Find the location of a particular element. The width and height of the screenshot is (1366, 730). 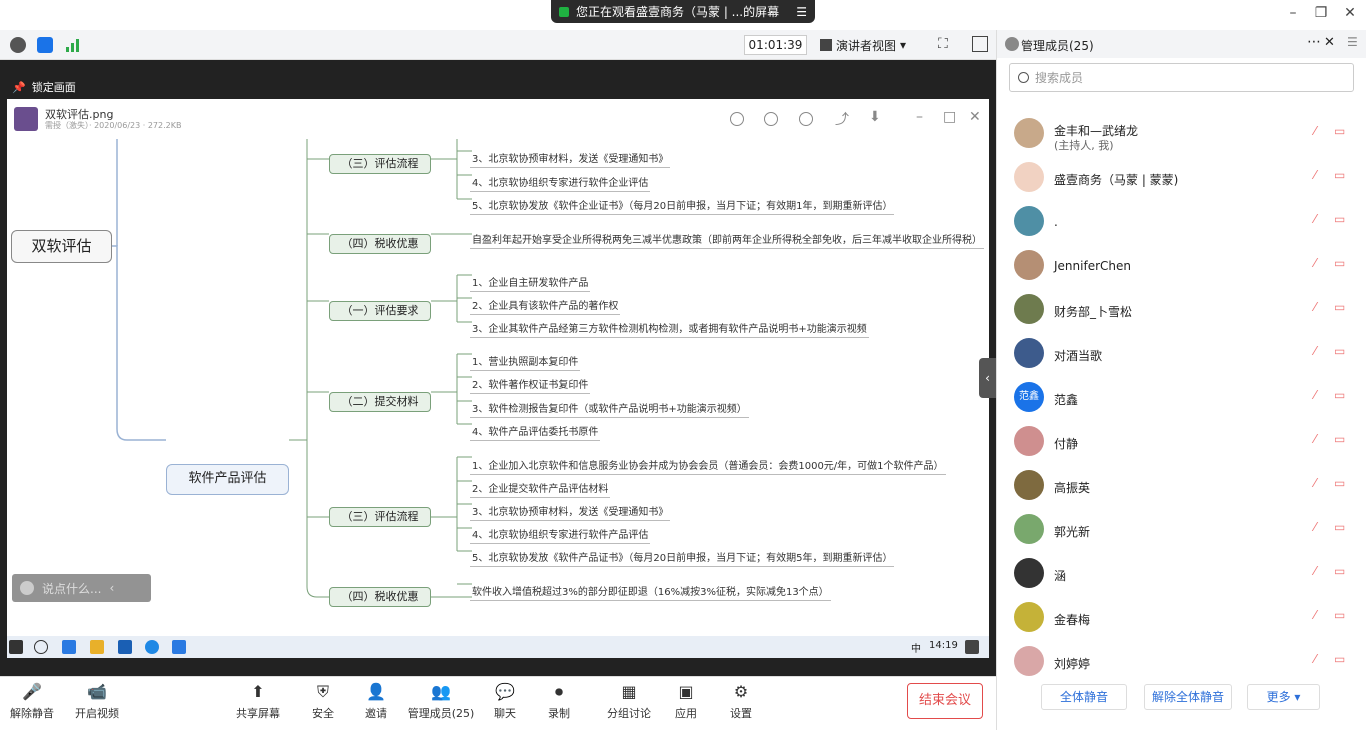

viewer-minimize-icon: – is located at coordinates (919, 117).